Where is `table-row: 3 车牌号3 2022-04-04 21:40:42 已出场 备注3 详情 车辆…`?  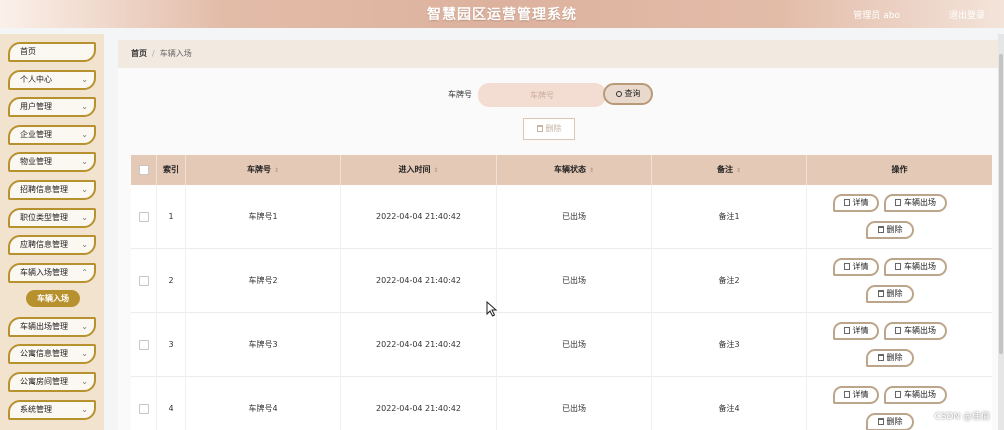 table-row: 3 车牌号3 2022-04-04 21:40:42 已出场 备注3 详情 车辆… is located at coordinates (561, 345).